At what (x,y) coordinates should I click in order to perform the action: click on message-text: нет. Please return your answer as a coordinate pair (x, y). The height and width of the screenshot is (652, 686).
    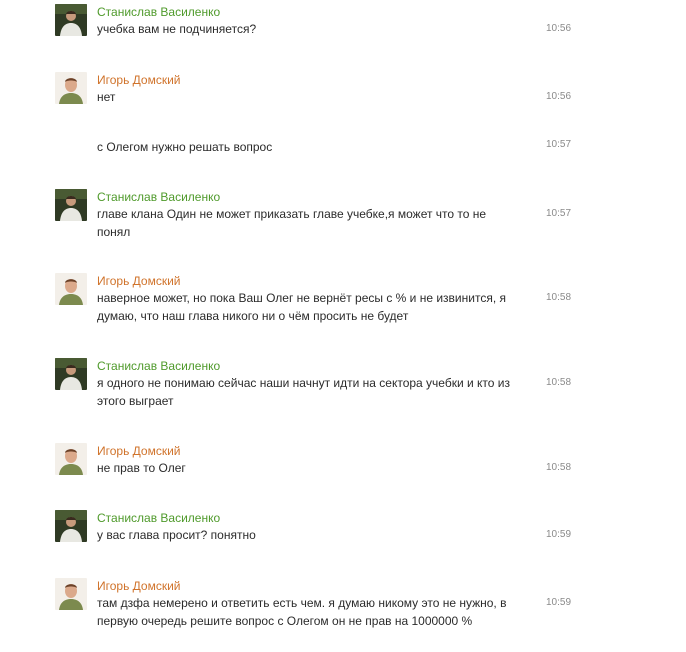
    Looking at the image, I should click on (106, 97).